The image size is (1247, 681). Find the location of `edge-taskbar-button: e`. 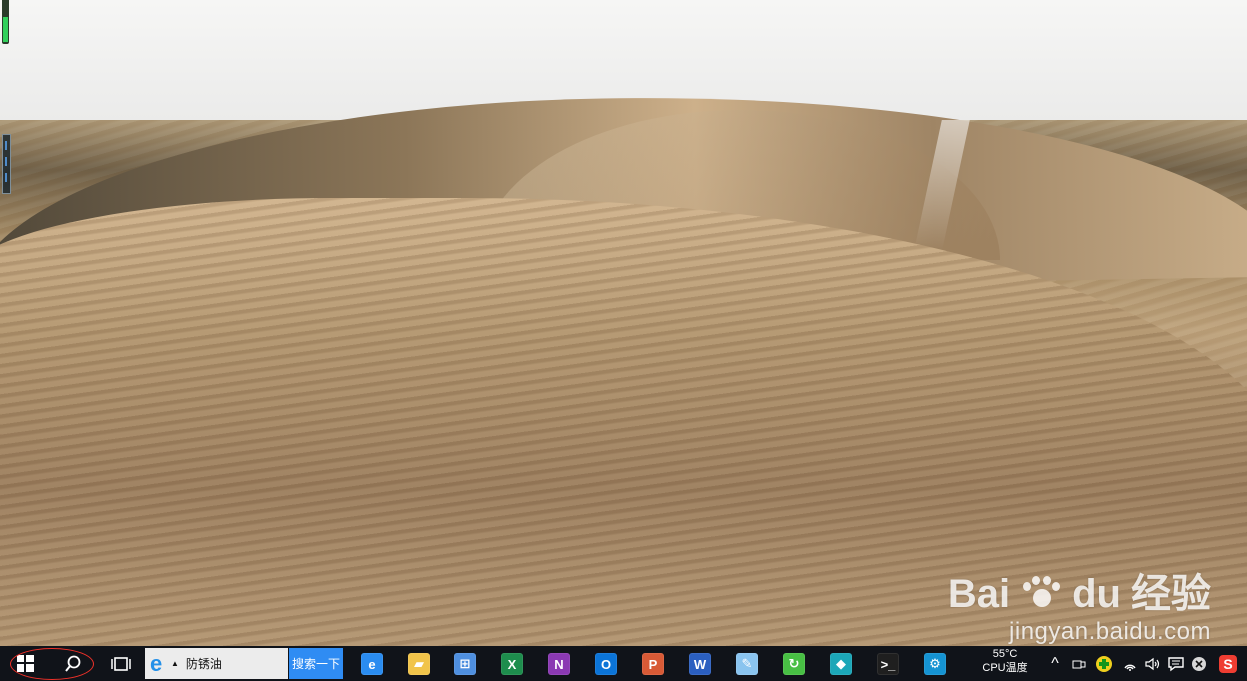

edge-taskbar-button: e is located at coordinates (372, 663).